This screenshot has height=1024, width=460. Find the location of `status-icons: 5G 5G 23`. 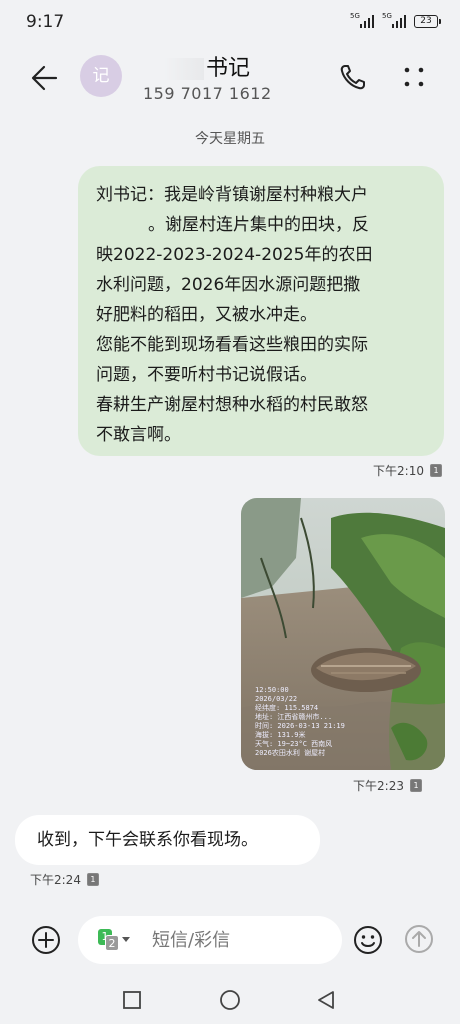

status-icons: 5G 5G 23 is located at coordinates (395, 20).